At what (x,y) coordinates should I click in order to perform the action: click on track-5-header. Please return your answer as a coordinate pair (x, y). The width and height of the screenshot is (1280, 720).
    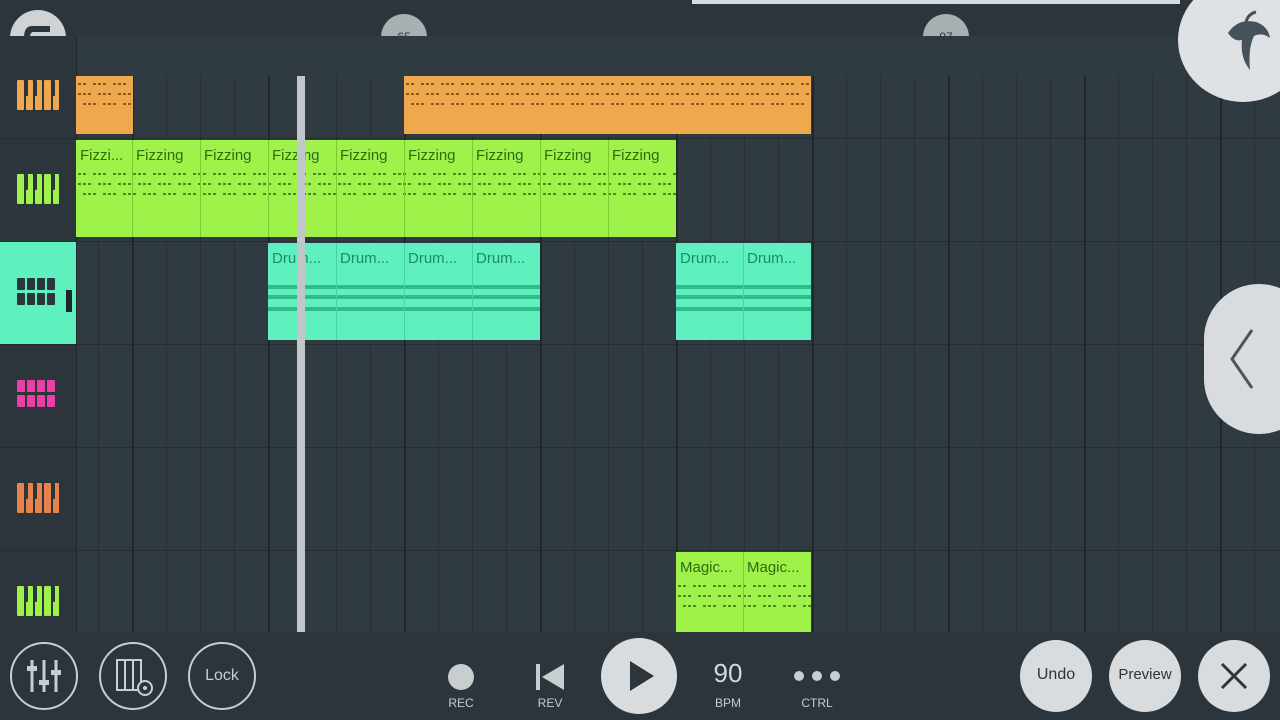
    Looking at the image, I should click on (38, 499).